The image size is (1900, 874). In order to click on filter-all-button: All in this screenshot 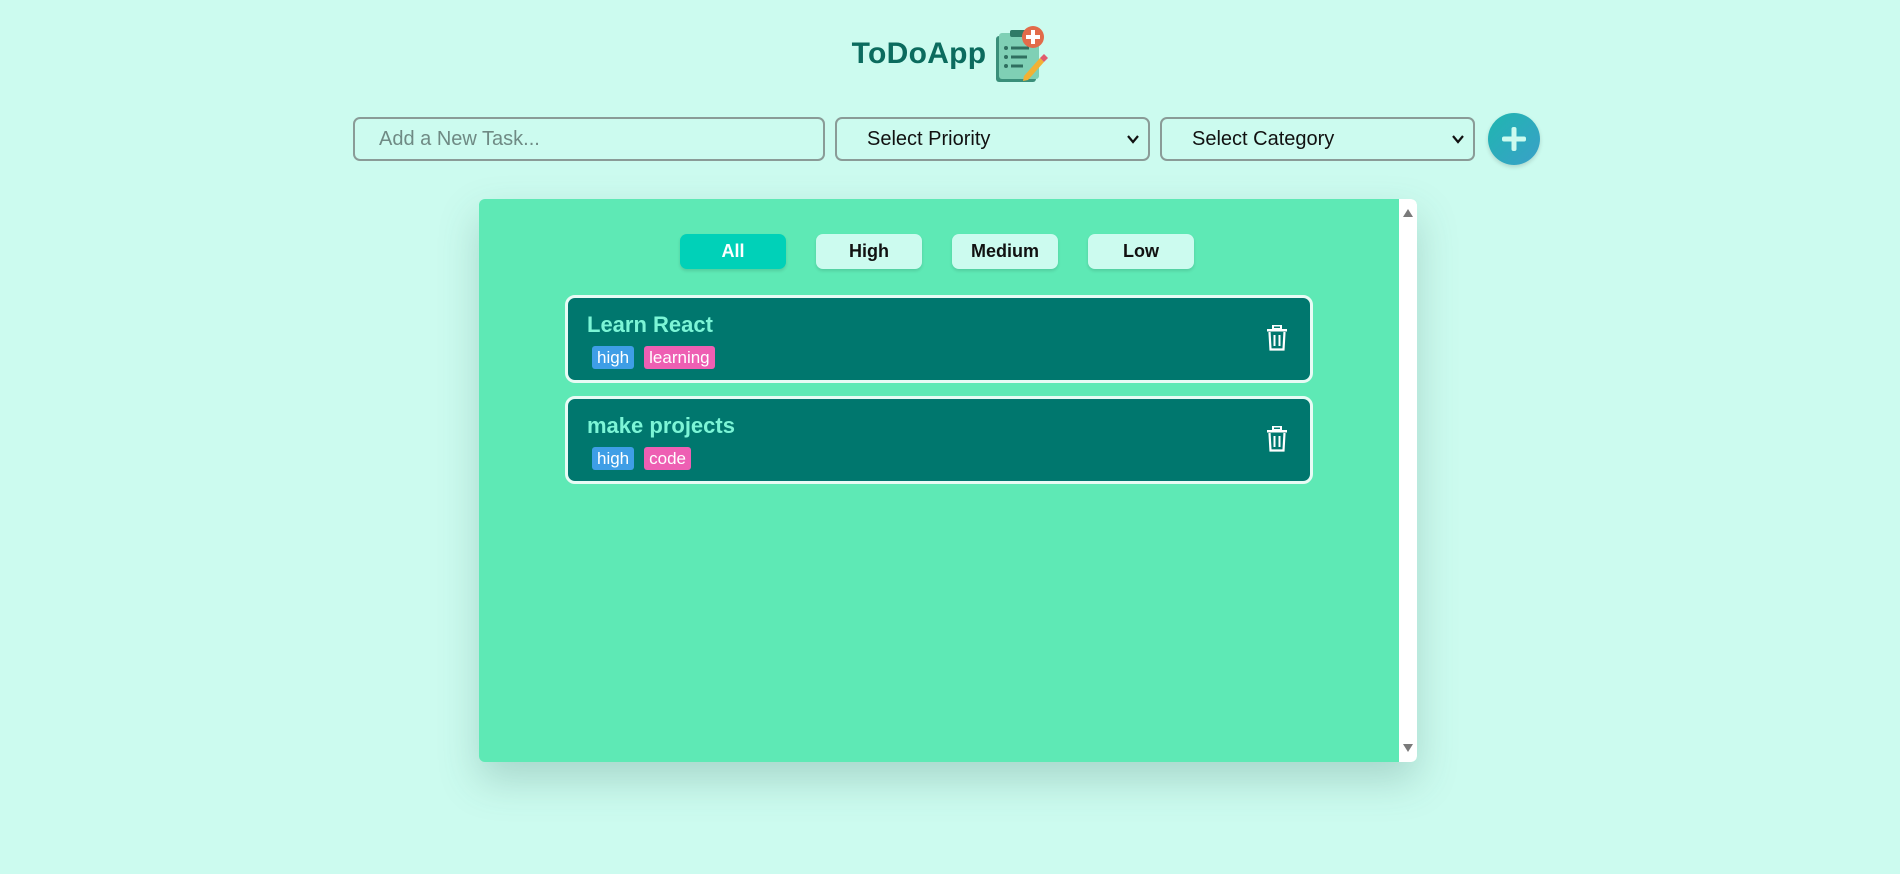, I will do `click(733, 251)`.